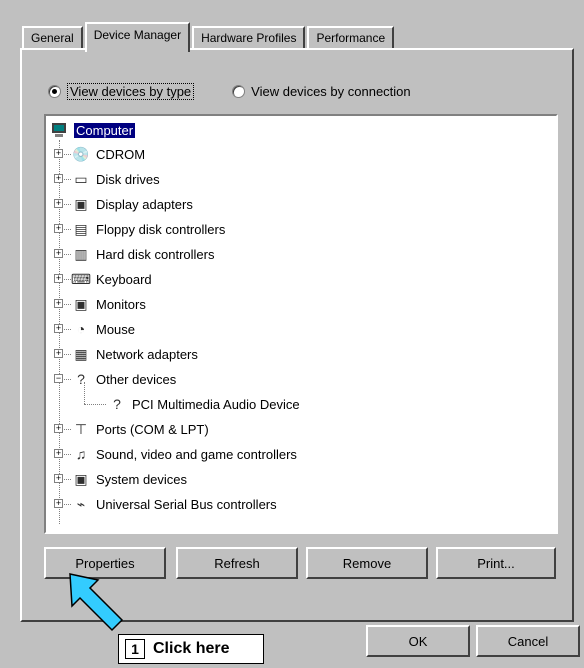 Image resolution: width=584 pixels, height=668 pixels. I want to click on ok-button: OK, so click(418, 641).